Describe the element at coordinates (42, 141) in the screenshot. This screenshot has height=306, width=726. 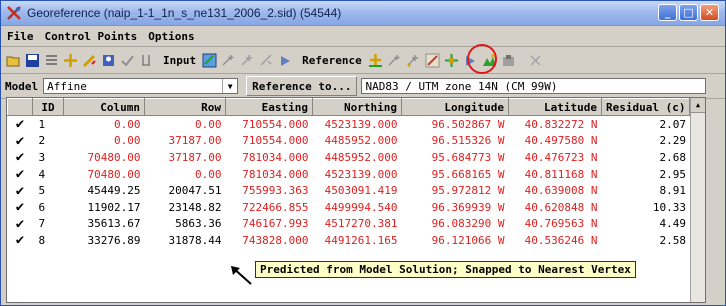
I see `row-id: 2` at that location.